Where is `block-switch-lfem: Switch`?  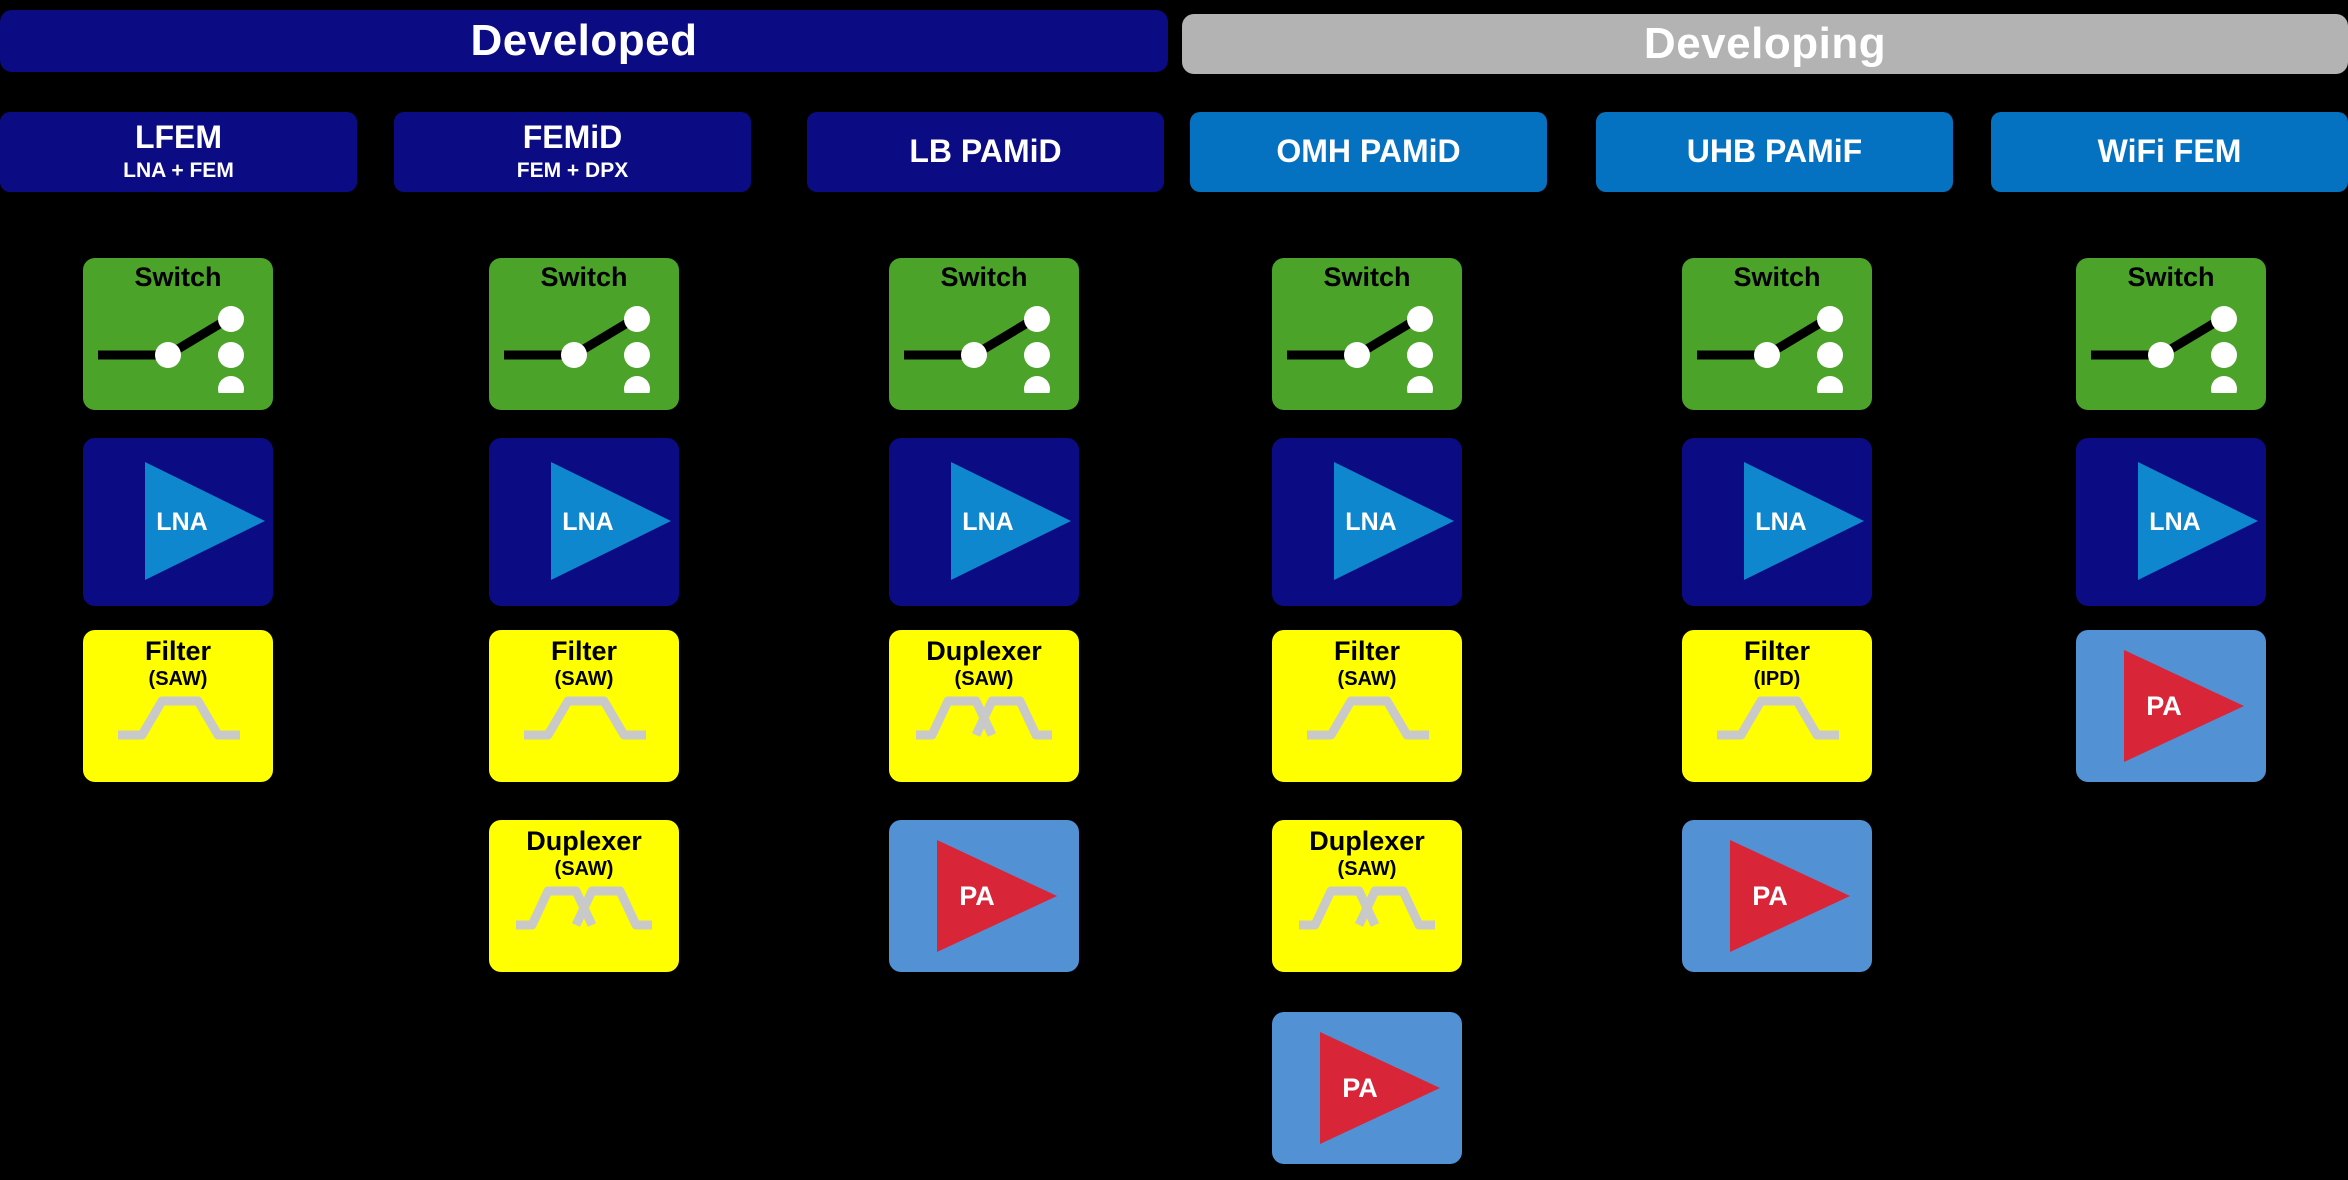
block-switch-lfem: Switch is located at coordinates (178, 334).